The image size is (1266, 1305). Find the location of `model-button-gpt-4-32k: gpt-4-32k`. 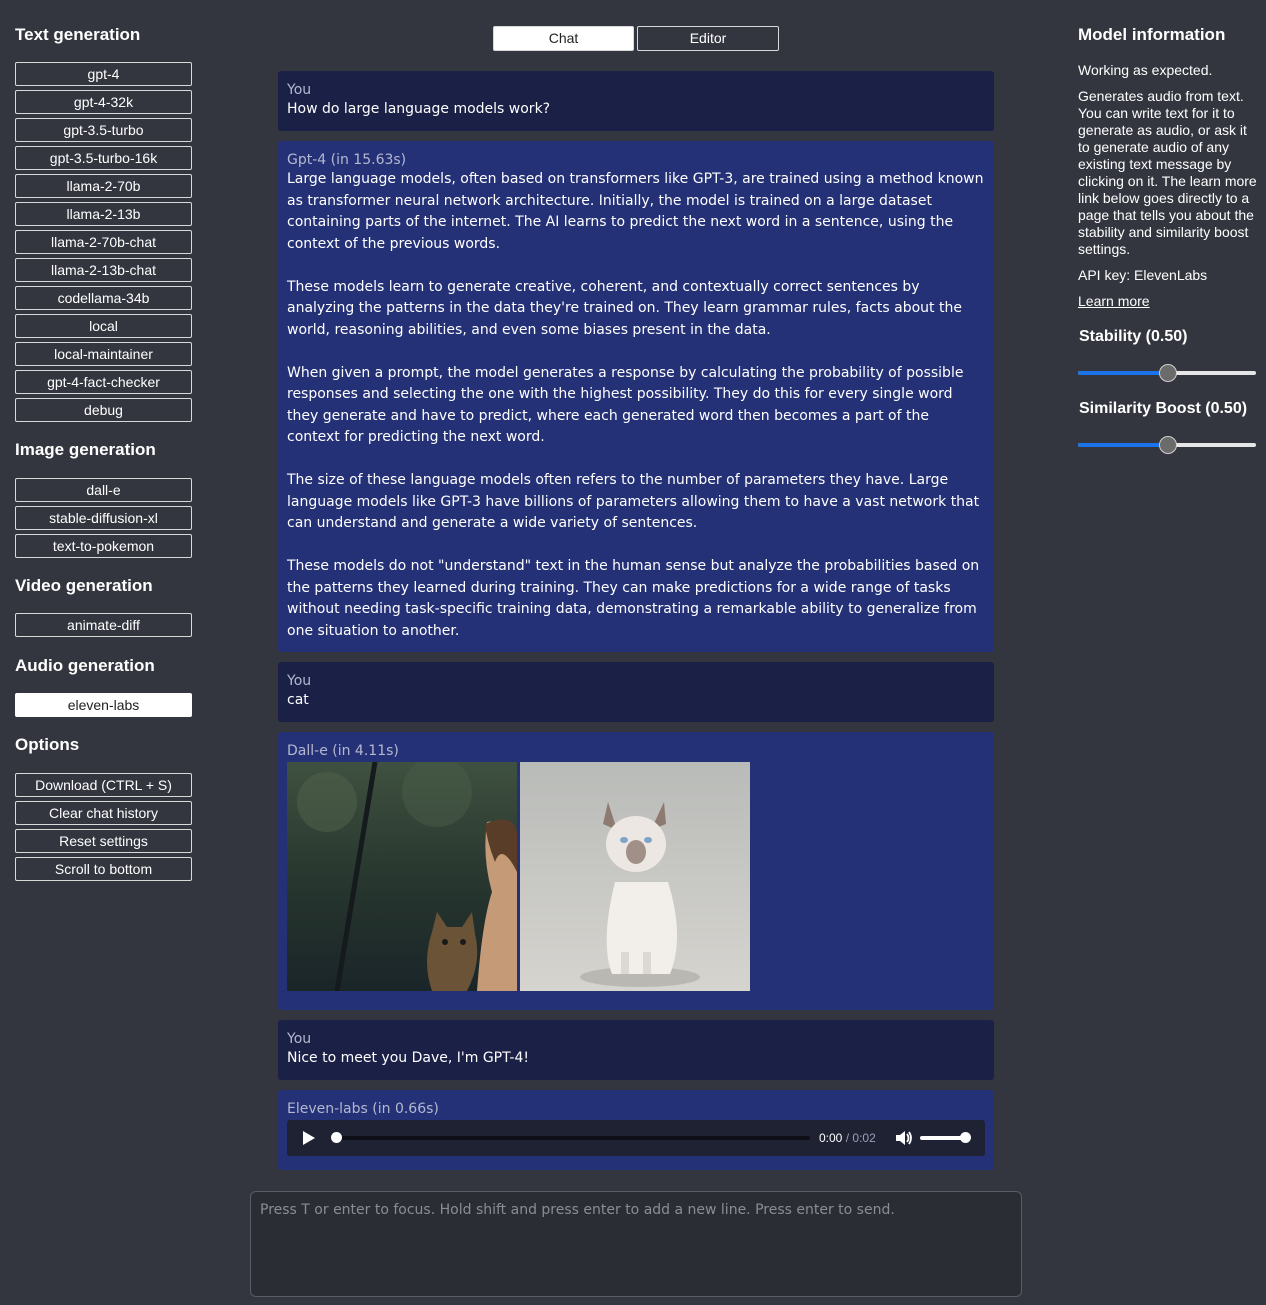

model-button-gpt-4-32k: gpt-4-32k is located at coordinates (103, 102).